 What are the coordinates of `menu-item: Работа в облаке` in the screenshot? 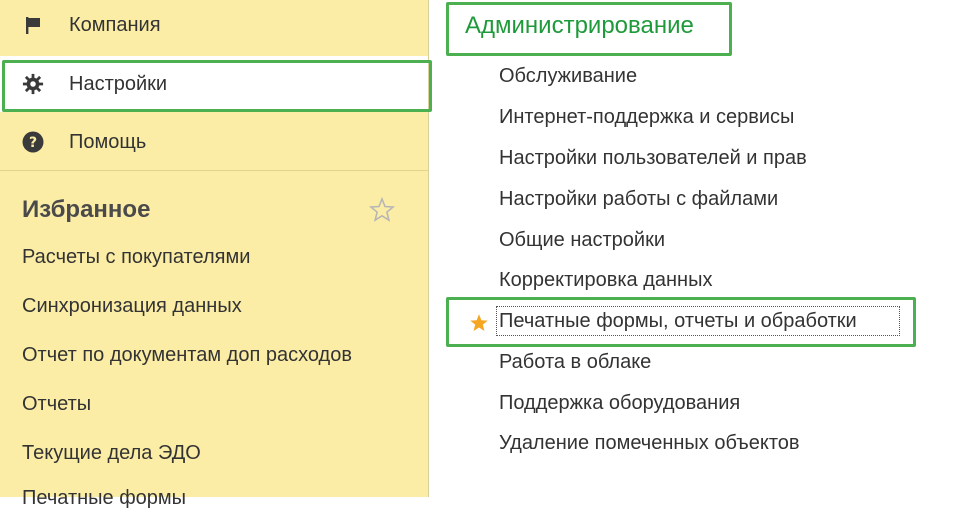 It's located at (575, 362).